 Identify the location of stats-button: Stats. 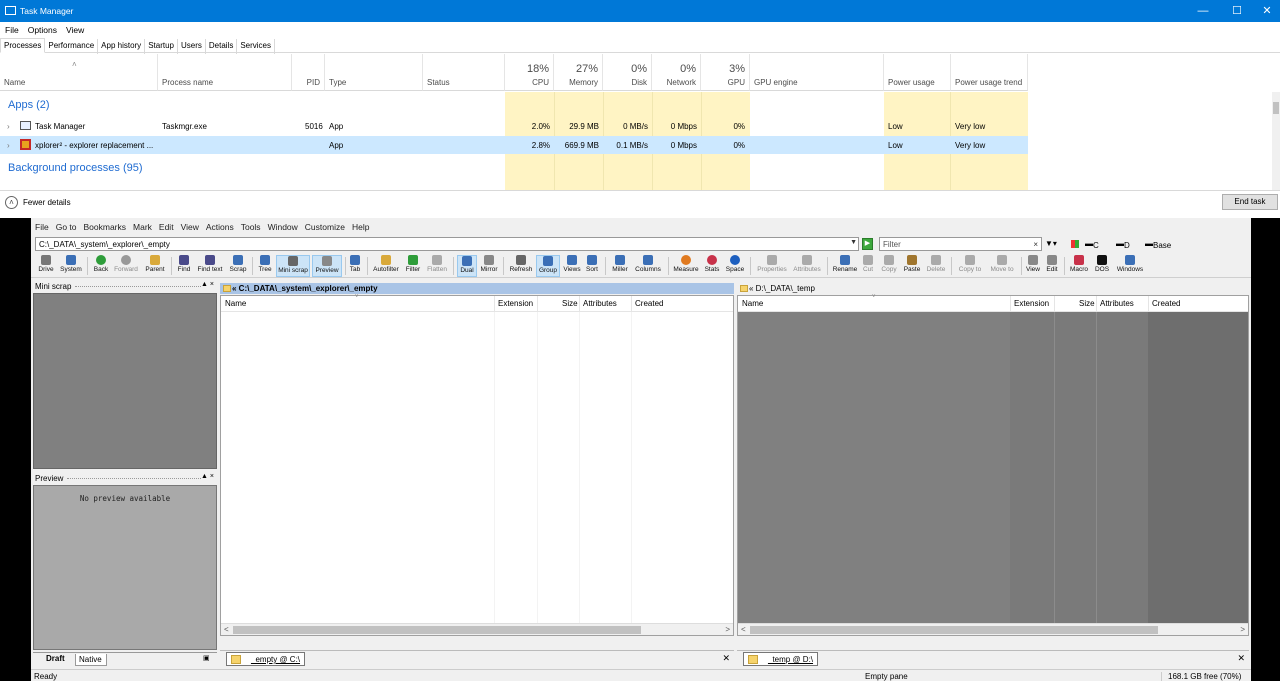
(712, 266).